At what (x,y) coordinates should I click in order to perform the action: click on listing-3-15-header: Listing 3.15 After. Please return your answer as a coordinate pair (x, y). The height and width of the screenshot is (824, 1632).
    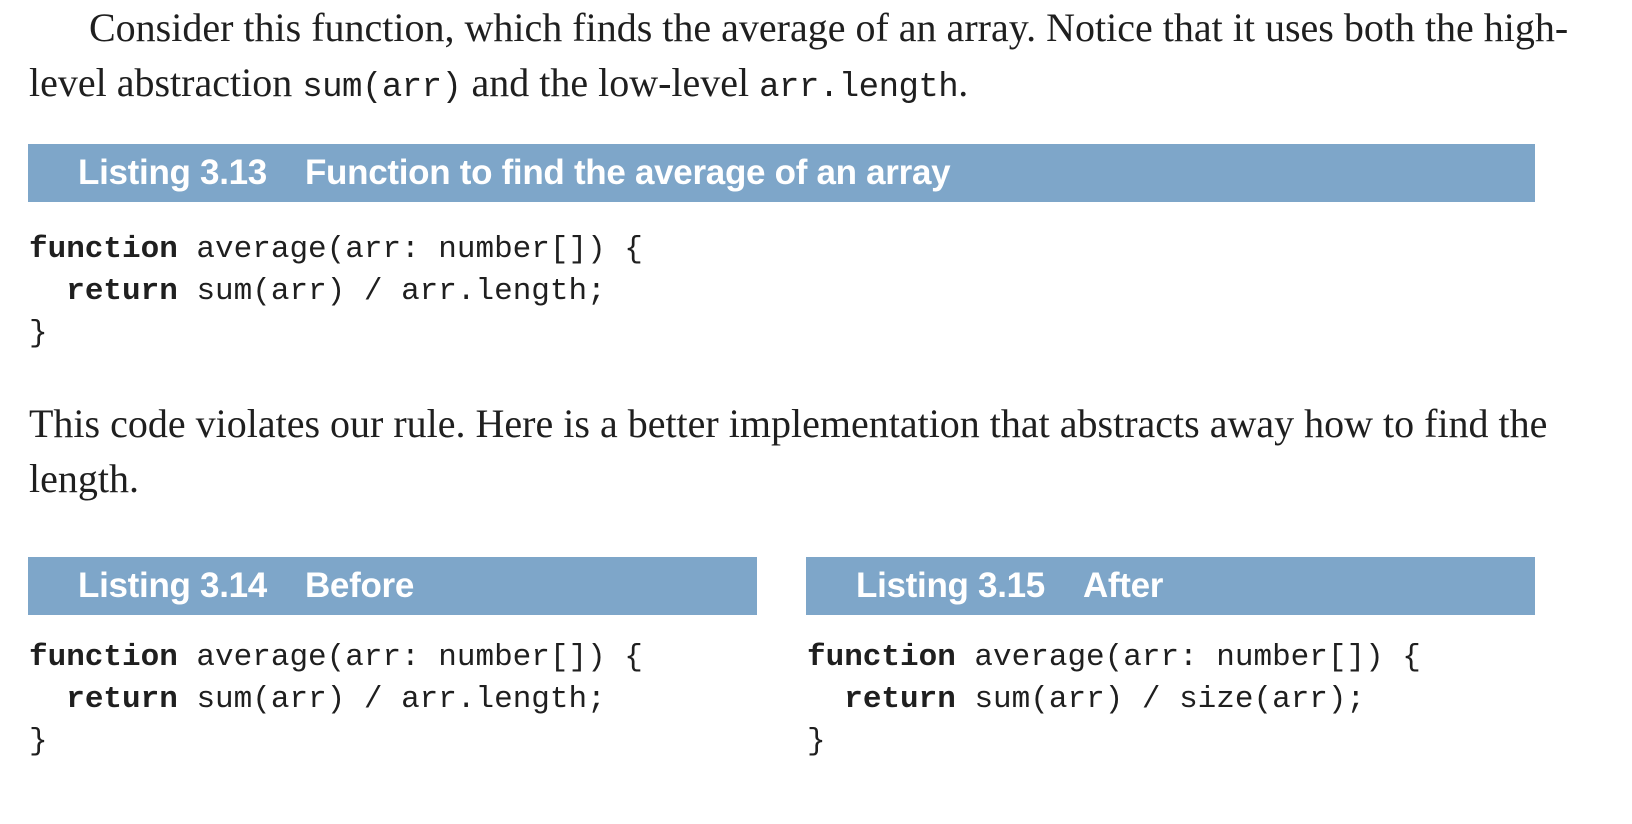
    Looking at the image, I should click on (1170, 586).